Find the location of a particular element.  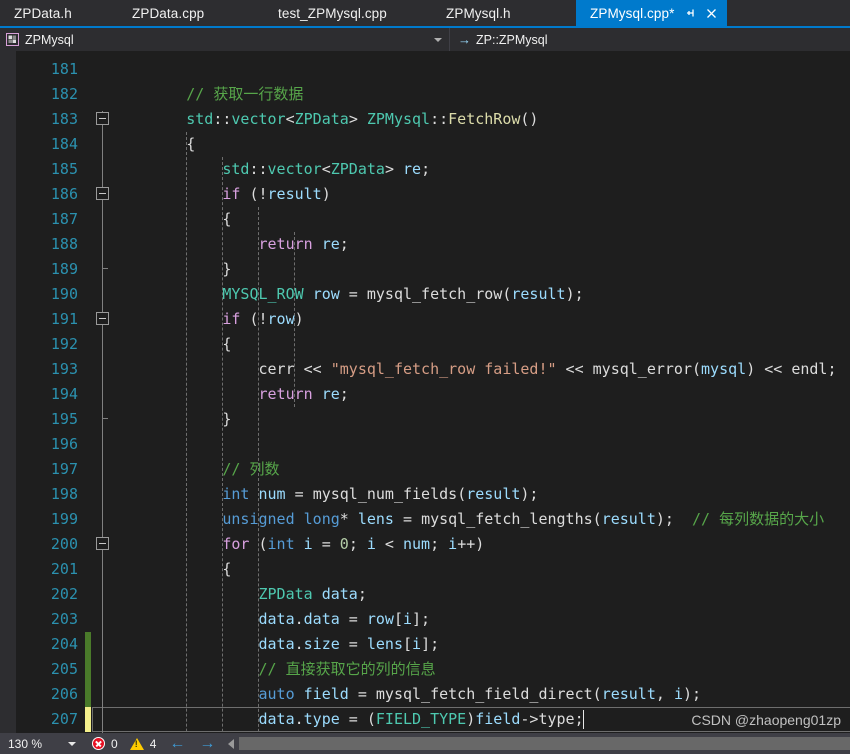

warning-count-indicator: 4 is located at coordinates (143, 743).